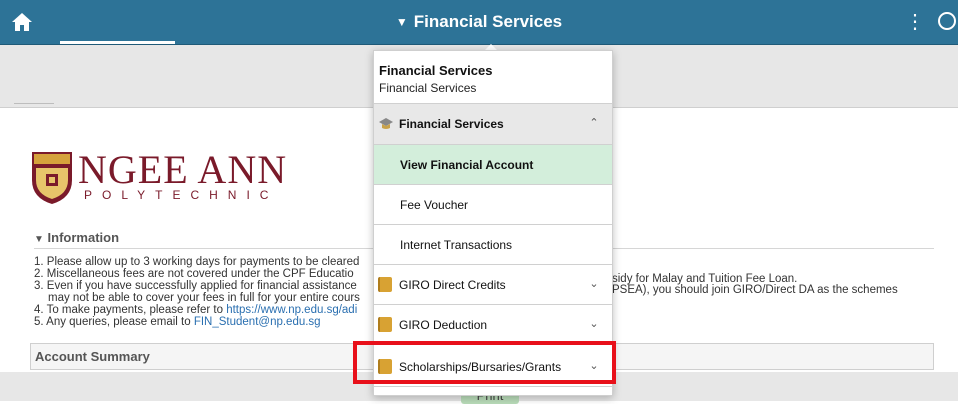 Image resolution: width=958 pixels, height=404 pixels. I want to click on info-line-text: 5. Any queries, please email to, so click(114, 322).